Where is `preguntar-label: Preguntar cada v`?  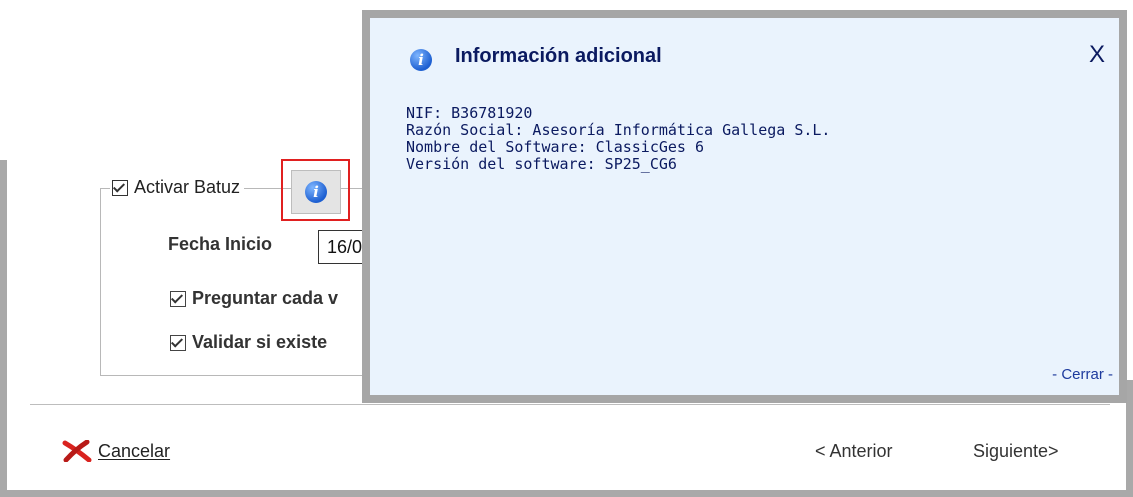
preguntar-label: Preguntar cada v is located at coordinates (265, 298).